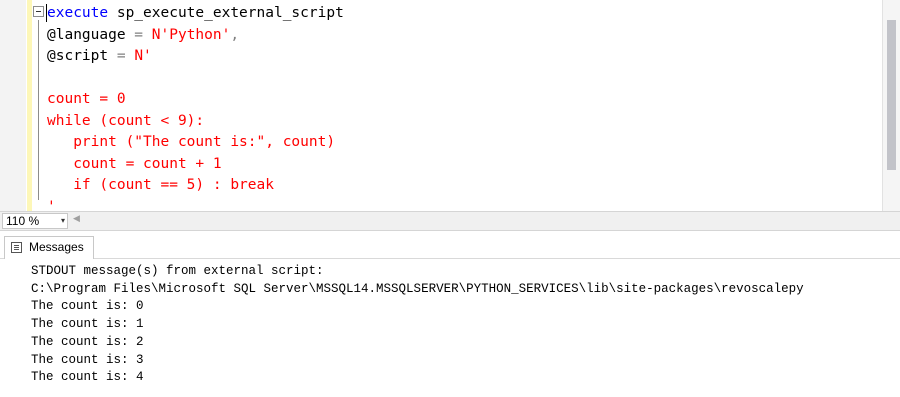 The width and height of the screenshot is (900, 397). I want to click on code-line: ', so click(51, 204).